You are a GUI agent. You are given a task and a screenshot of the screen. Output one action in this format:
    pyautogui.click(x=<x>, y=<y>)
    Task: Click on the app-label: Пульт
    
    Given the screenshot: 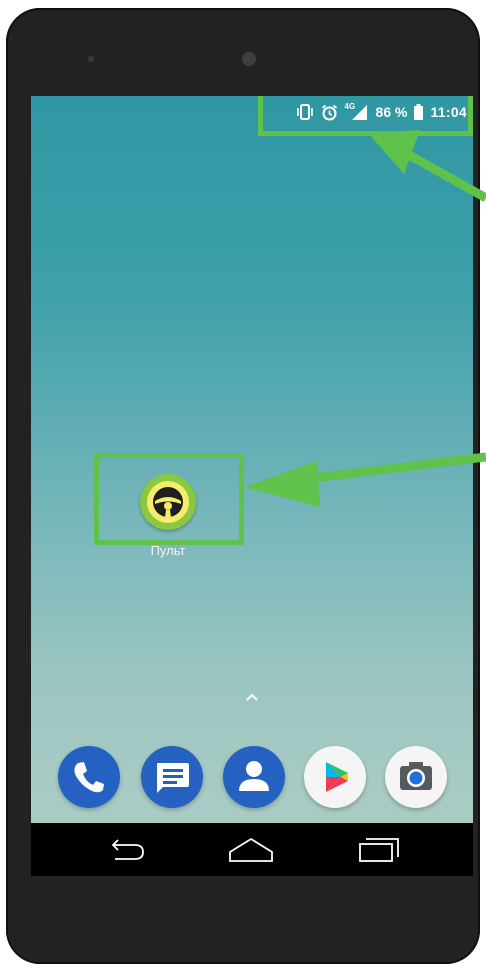 What is the action you would take?
    pyautogui.click(x=168, y=550)
    